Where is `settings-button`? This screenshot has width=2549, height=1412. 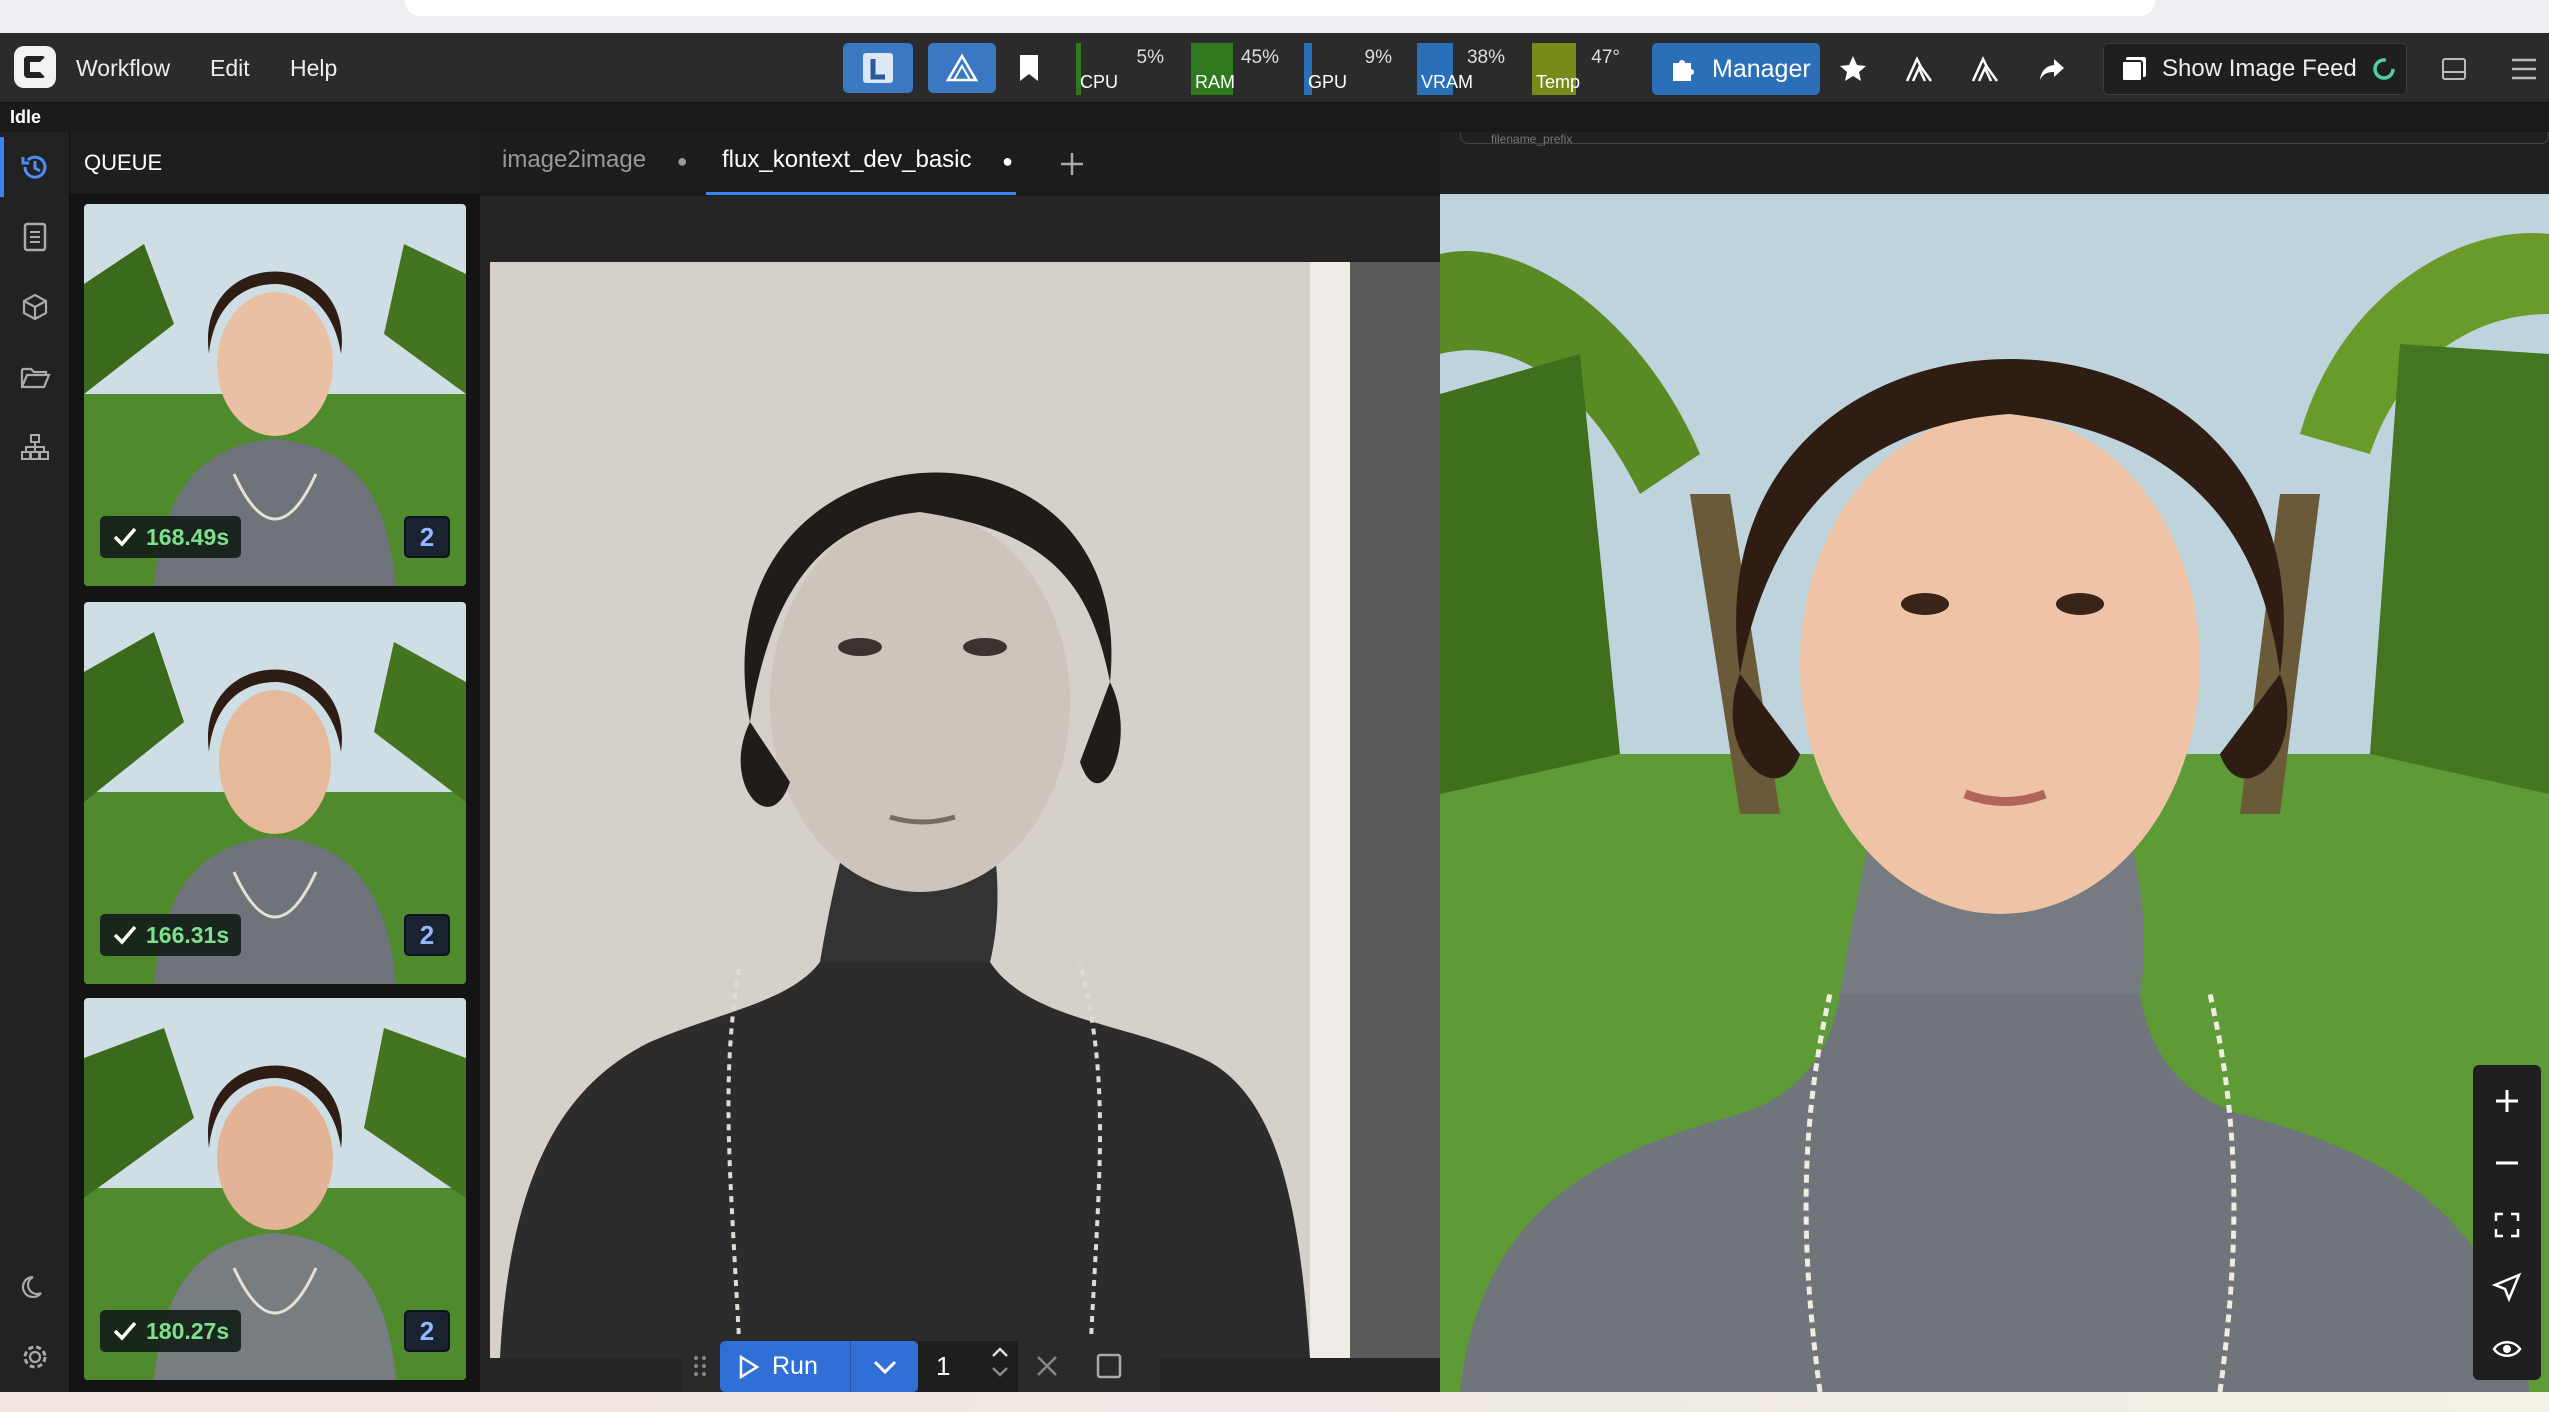 settings-button is located at coordinates (35, 1357).